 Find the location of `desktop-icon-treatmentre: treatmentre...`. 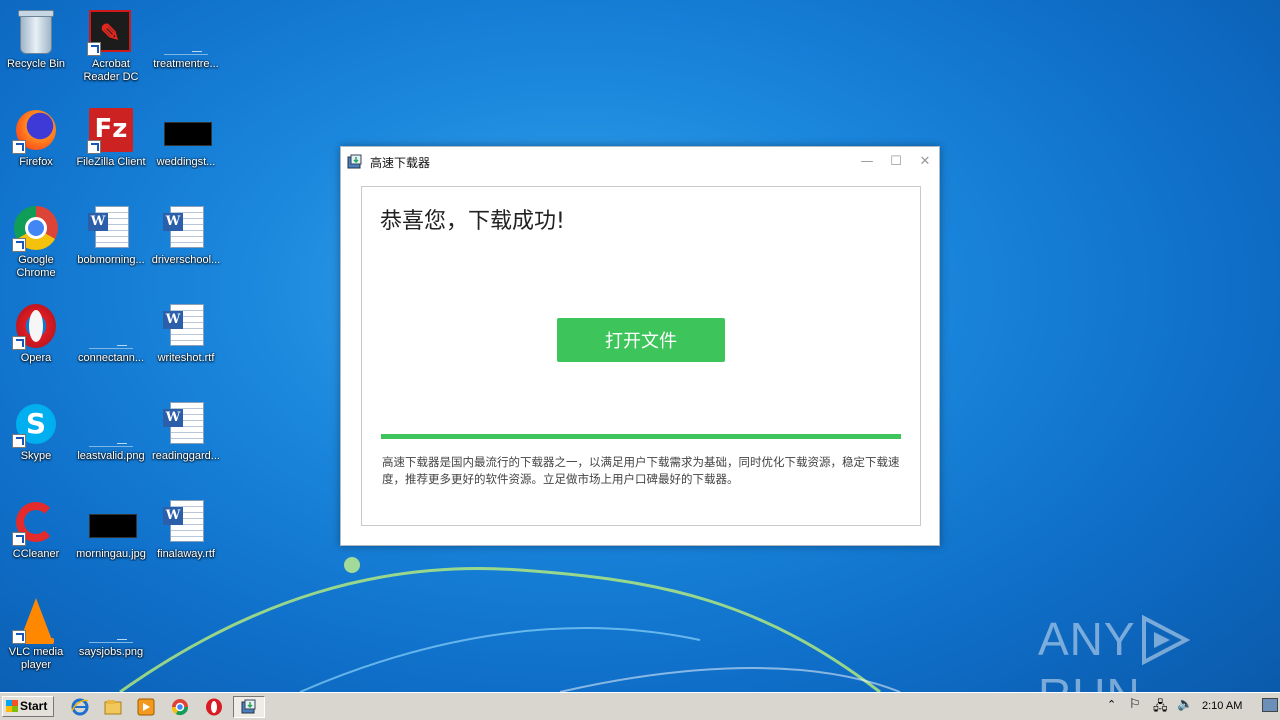

desktop-icon-treatmentre: treatmentre... is located at coordinates (186, 50).